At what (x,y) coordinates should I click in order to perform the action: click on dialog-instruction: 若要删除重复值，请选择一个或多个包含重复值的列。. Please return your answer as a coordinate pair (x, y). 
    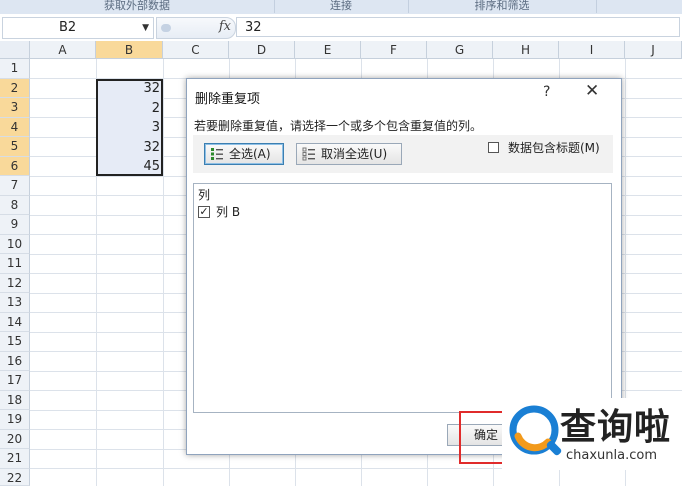
    Looking at the image, I should click on (338, 126).